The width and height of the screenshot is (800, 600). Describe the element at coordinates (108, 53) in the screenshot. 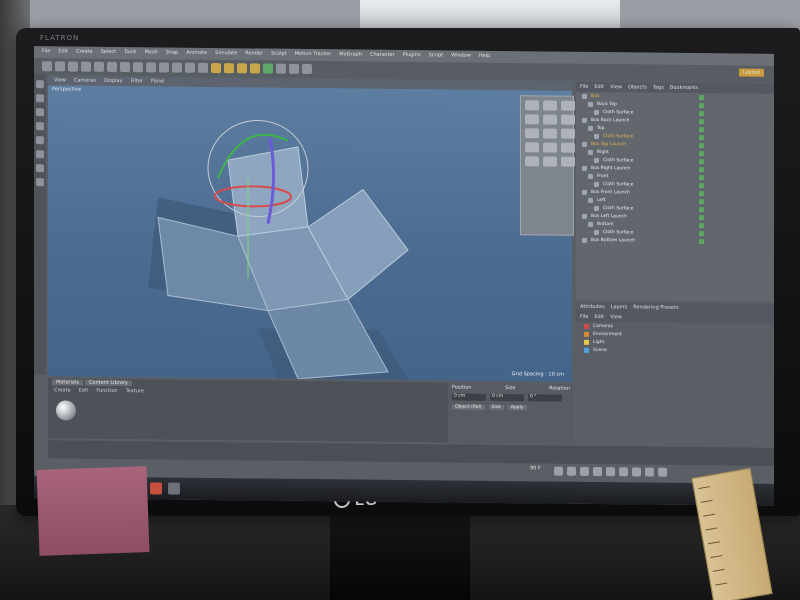

I see `menu-item-3: Select` at that location.